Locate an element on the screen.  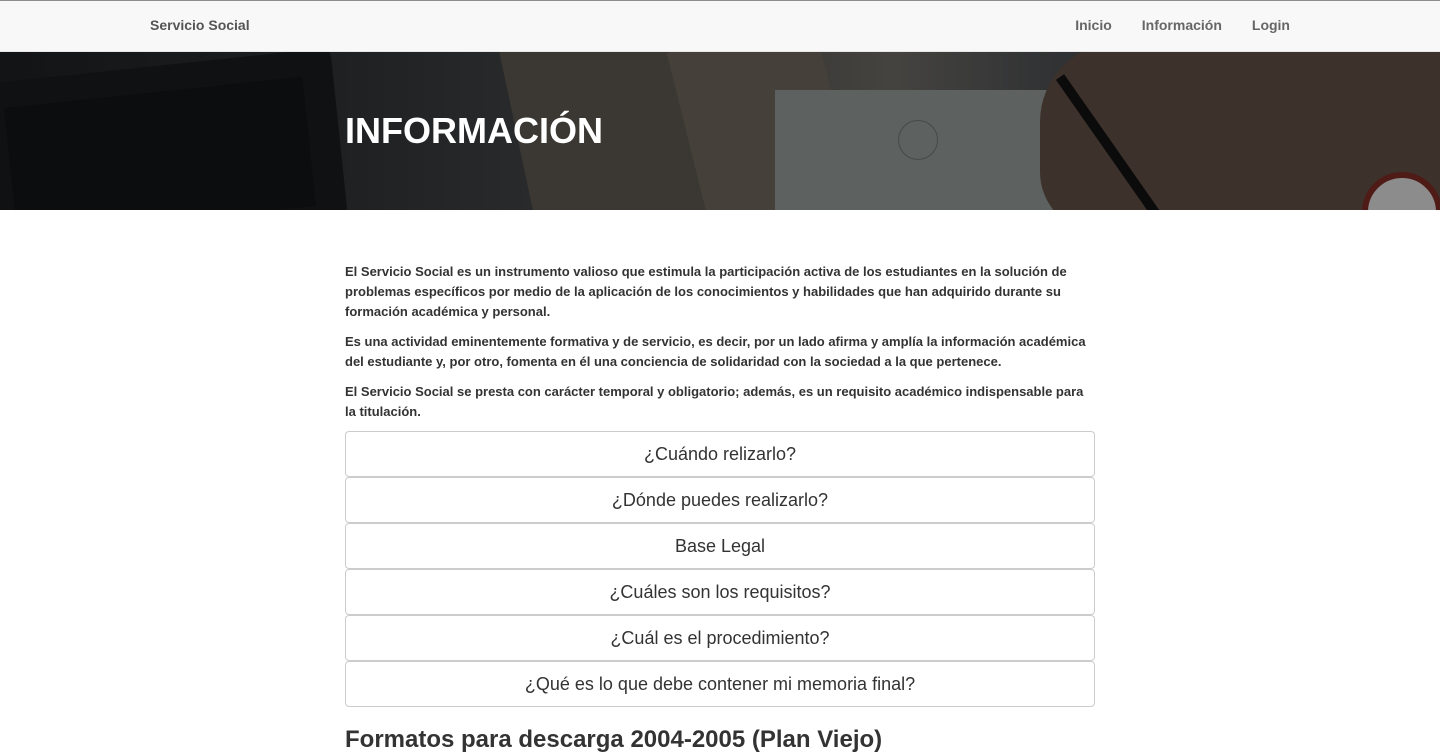
faq-button-procedimiento: ¿Cuál es el procedimiento? is located at coordinates (720, 638).